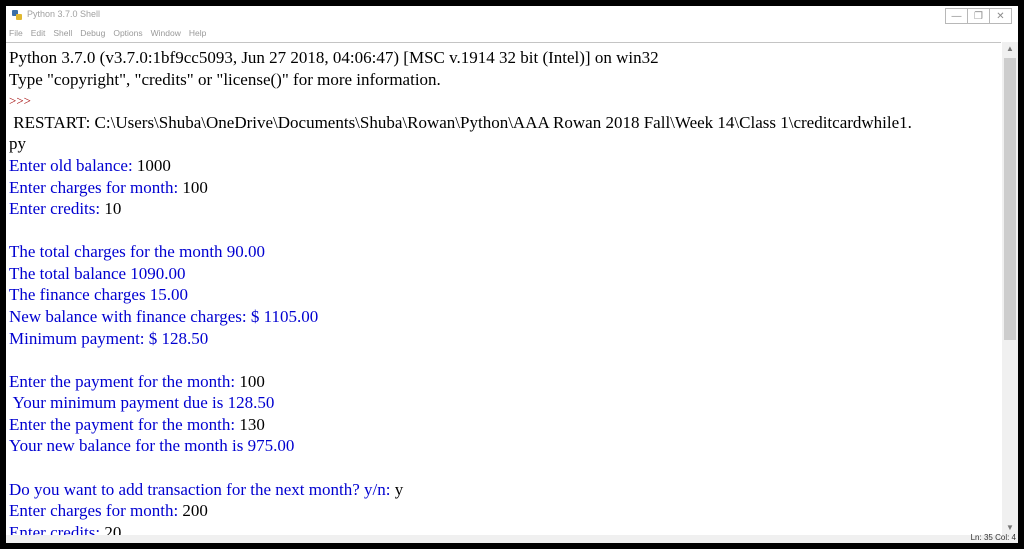 The image size is (1024, 549). I want to click on window-controls: — ❐ ✕, so click(978, 16).